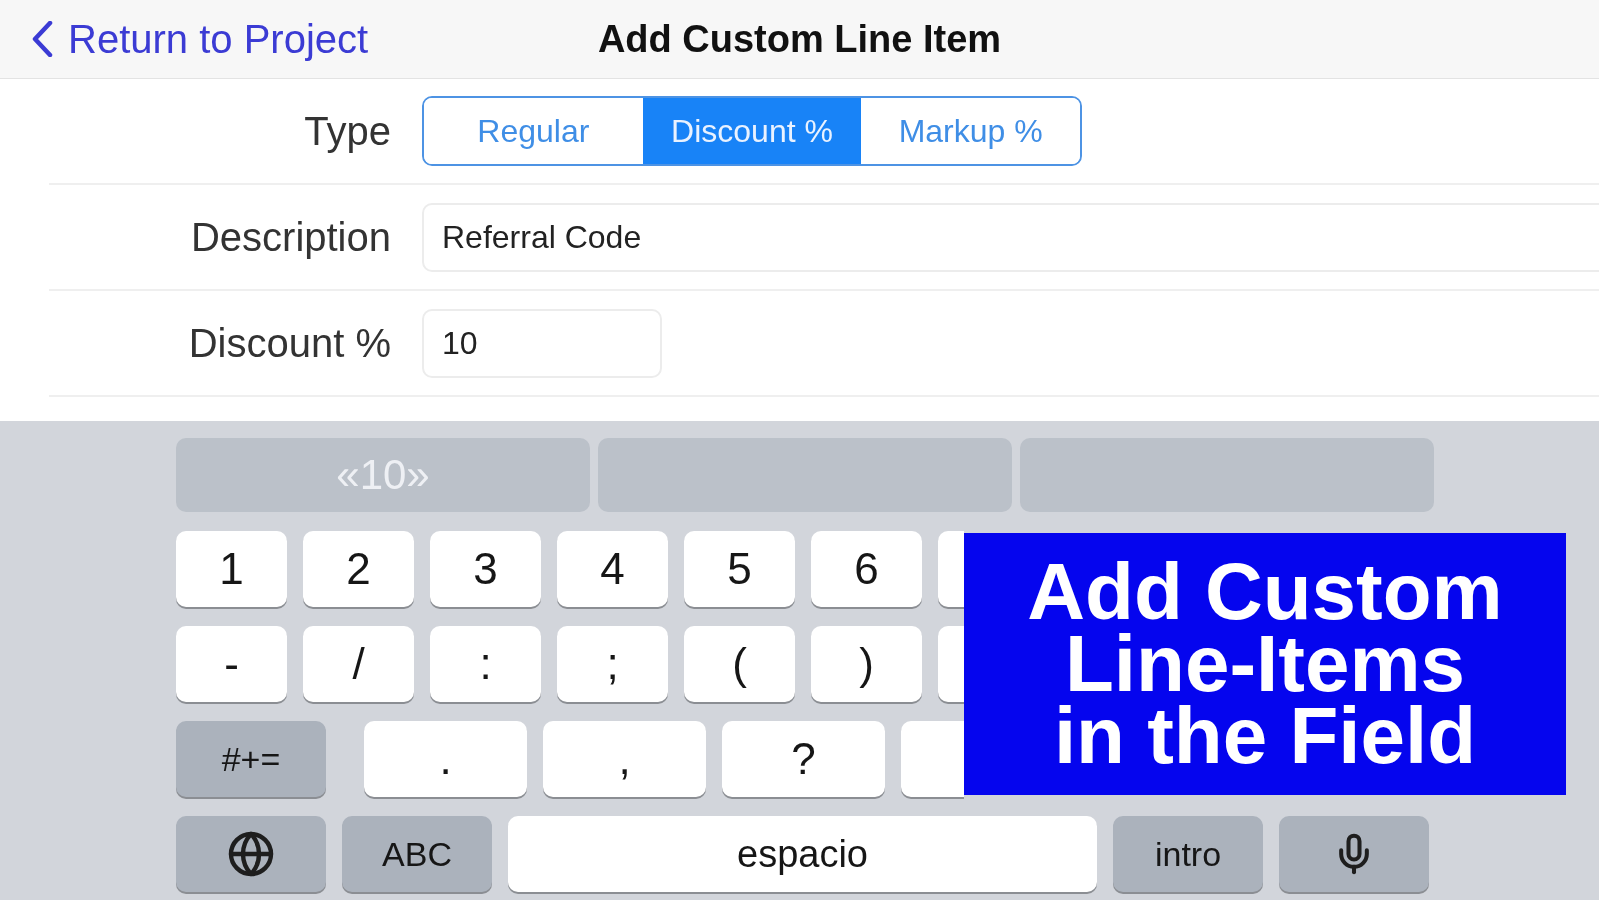 The width and height of the screenshot is (1599, 900). I want to click on keyboard-key: 3, so click(485, 569).